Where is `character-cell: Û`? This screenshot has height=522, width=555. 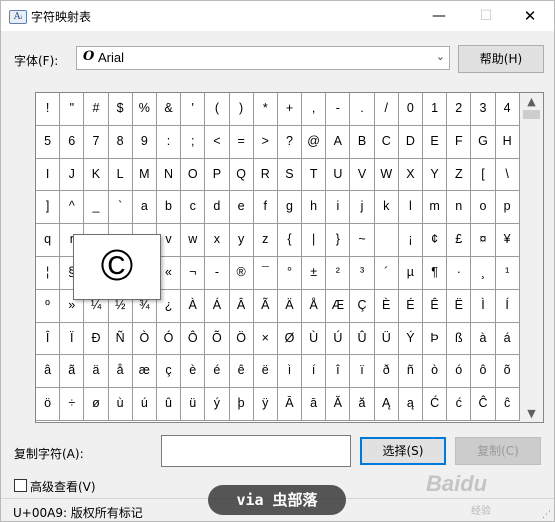 character-cell: Û is located at coordinates (362, 339).